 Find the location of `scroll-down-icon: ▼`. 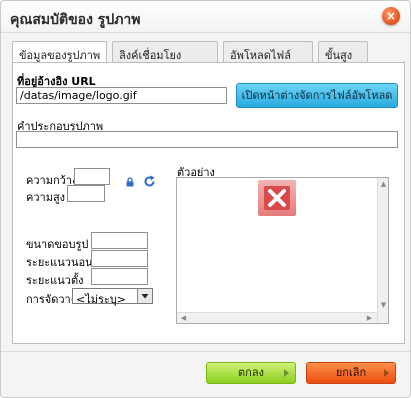

scroll-down-icon: ▼ is located at coordinates (383, 305).